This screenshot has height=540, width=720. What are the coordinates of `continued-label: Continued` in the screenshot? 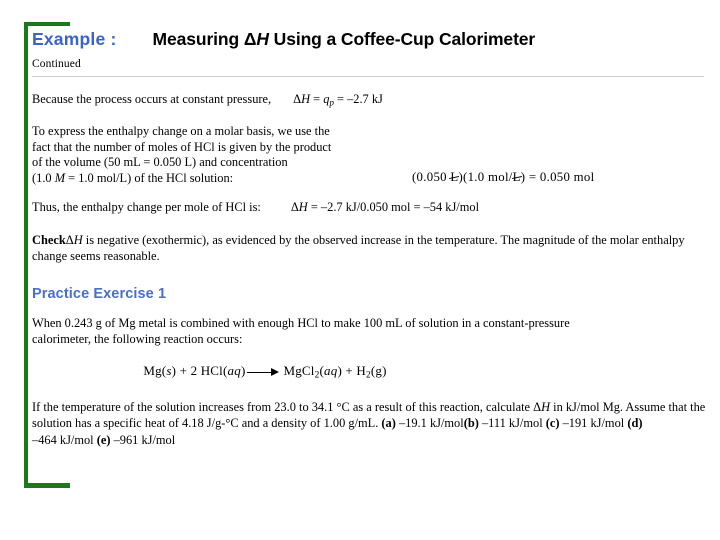 It's located at (56, 64).